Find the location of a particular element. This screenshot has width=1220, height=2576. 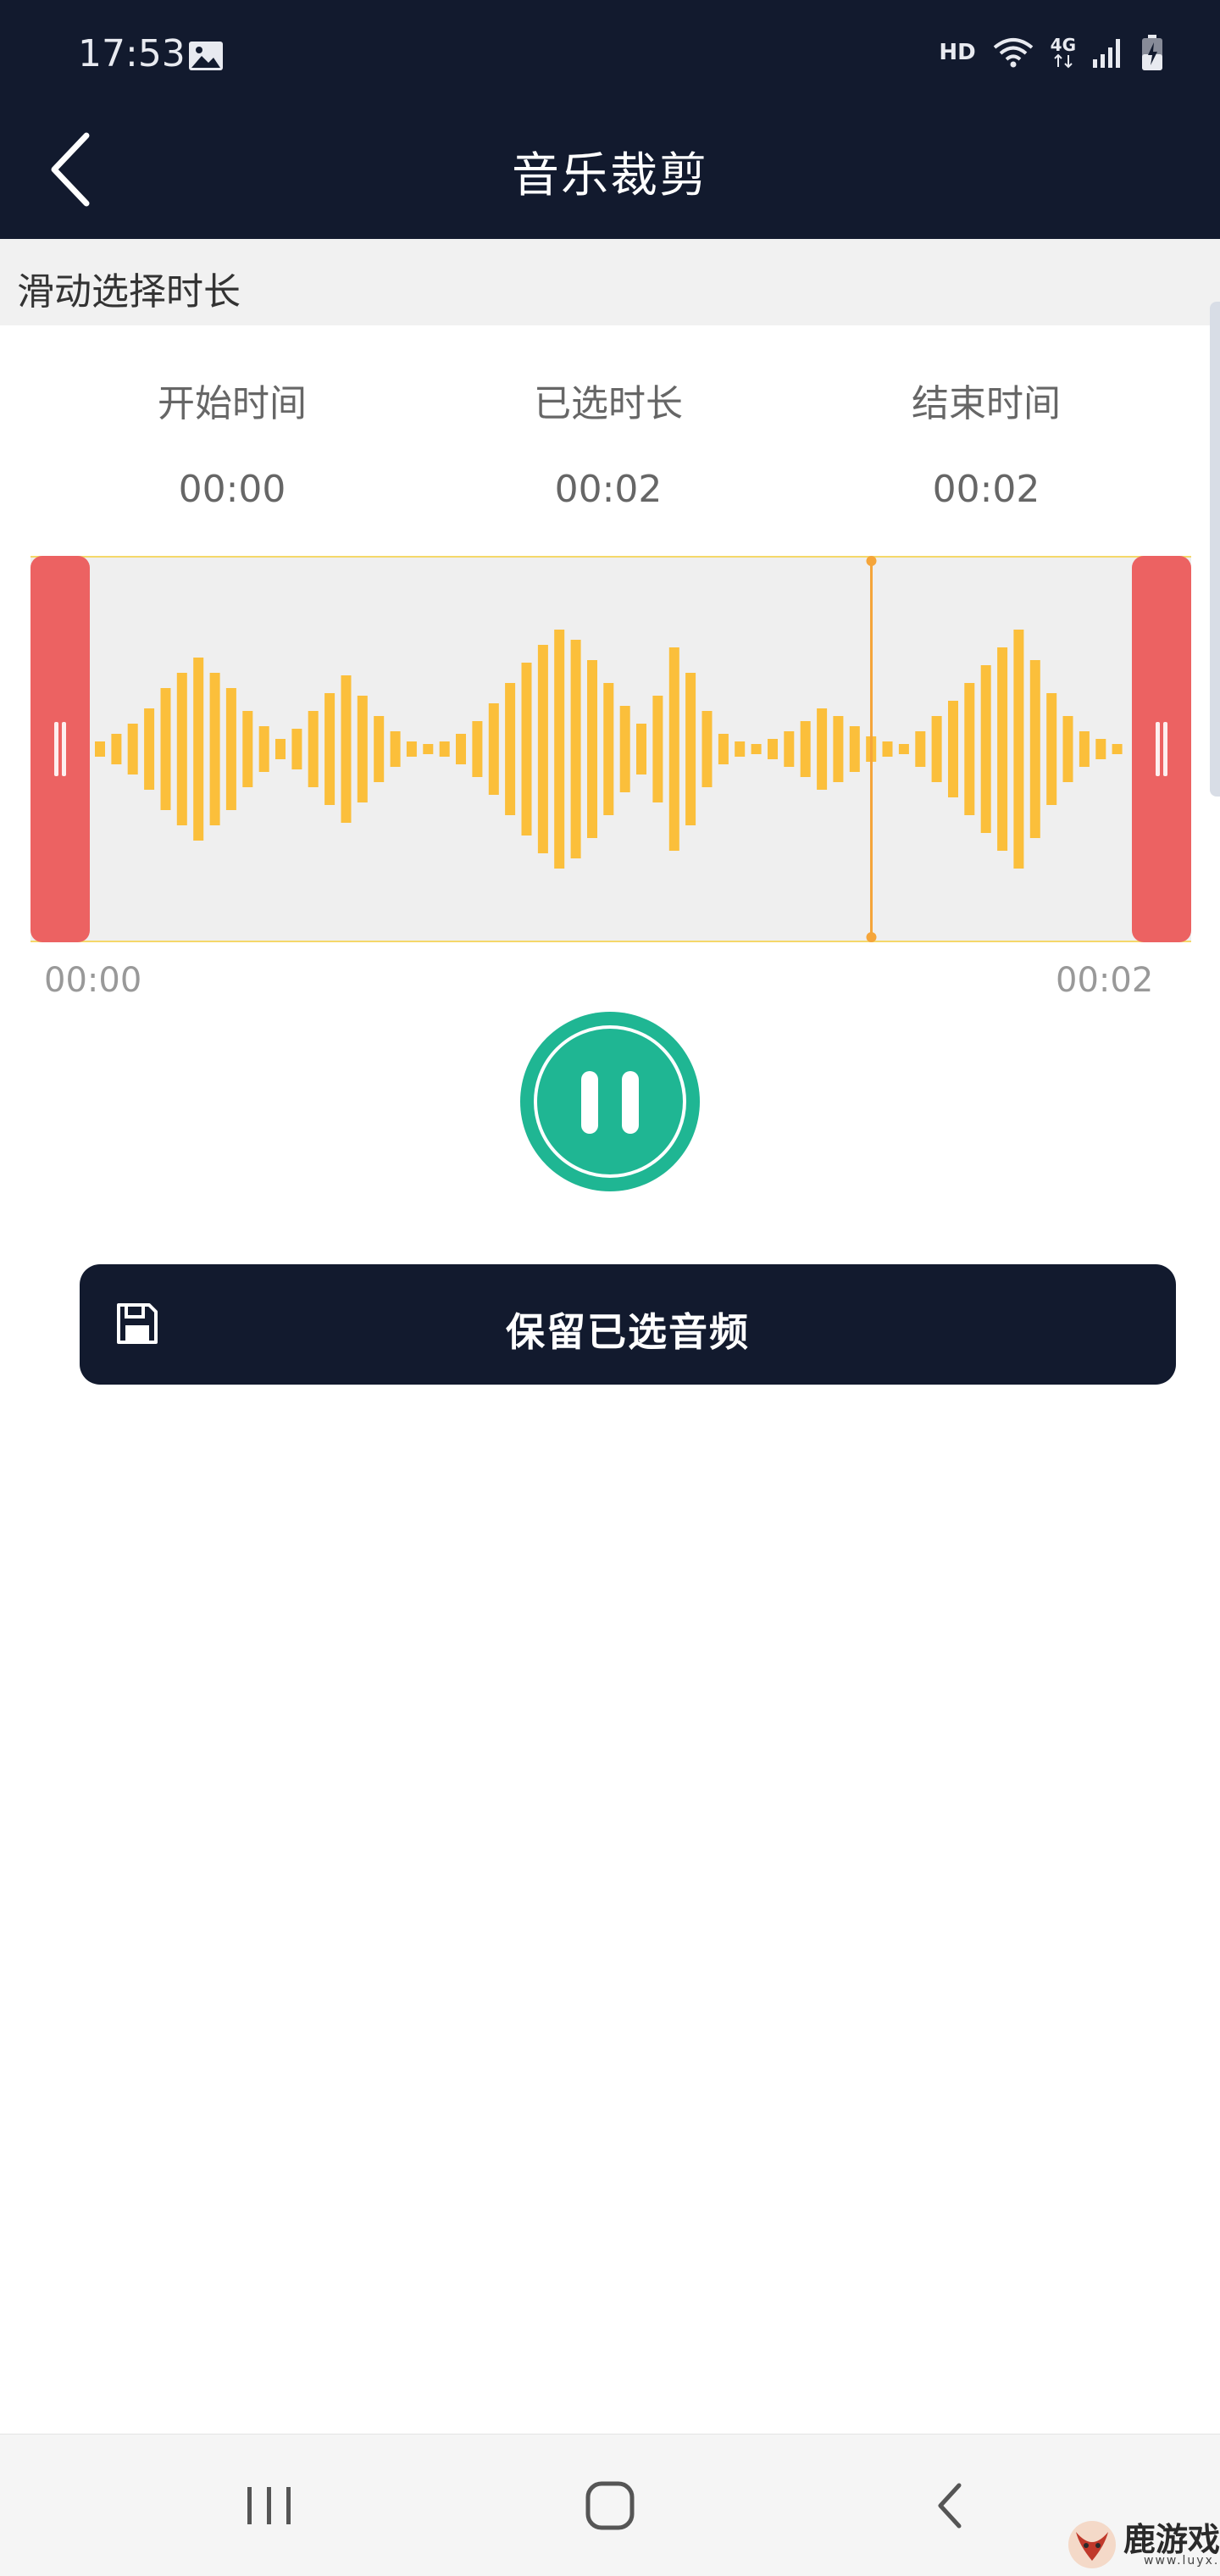

end-time-label: 结束时间 is located at coordinates (986, 403).